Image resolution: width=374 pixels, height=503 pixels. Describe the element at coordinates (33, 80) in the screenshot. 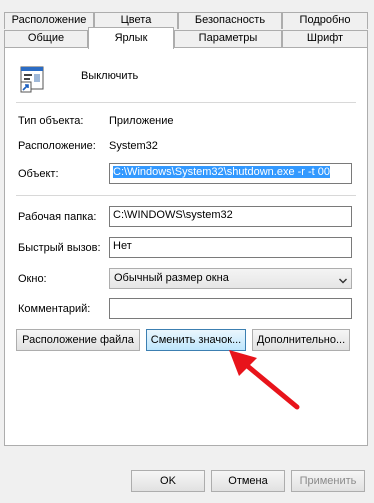

I see `shortcut-app-icon` at that location.